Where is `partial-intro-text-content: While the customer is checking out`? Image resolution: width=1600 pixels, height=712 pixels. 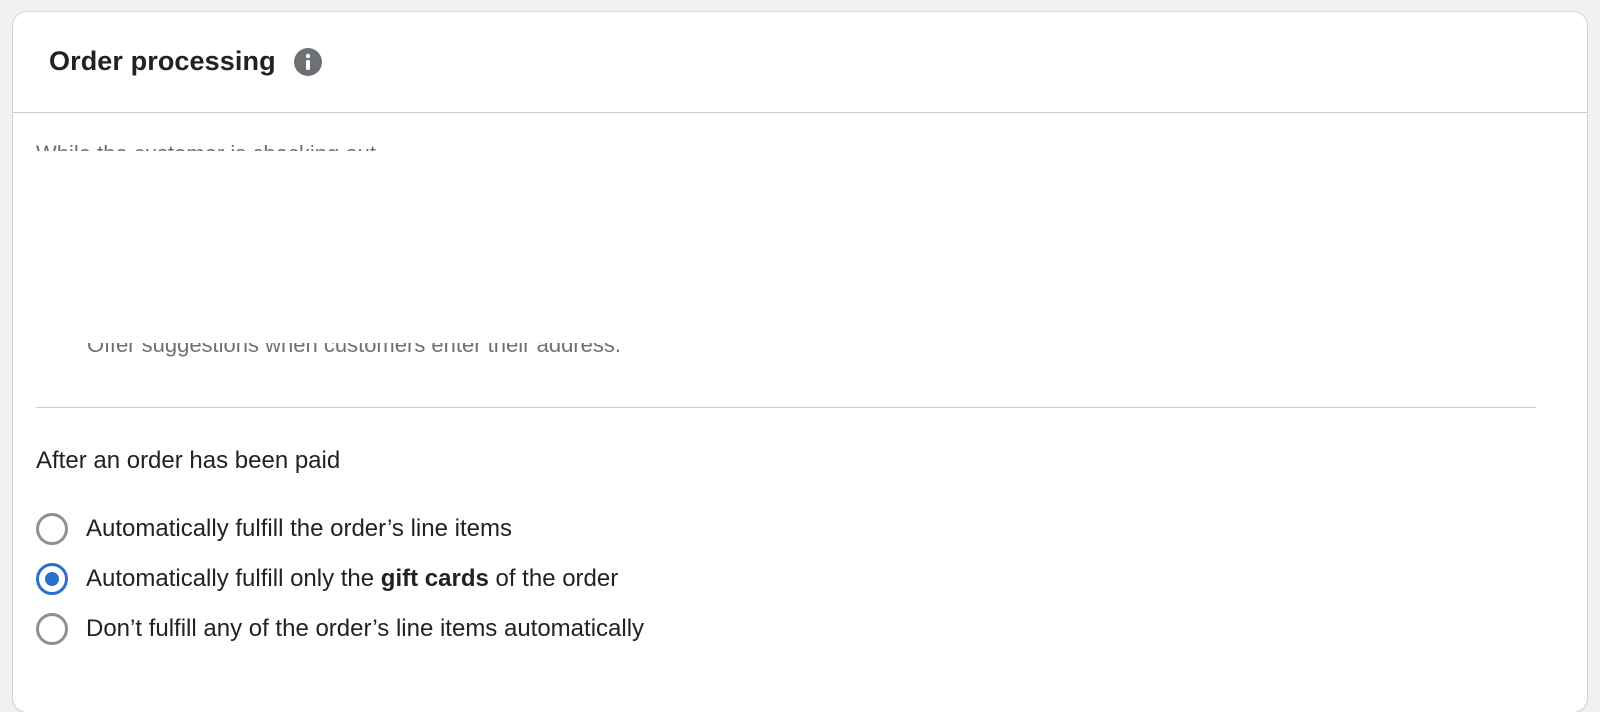
partial-intro-text-content: While the customer is checking out is located at coordinates (386, 146).